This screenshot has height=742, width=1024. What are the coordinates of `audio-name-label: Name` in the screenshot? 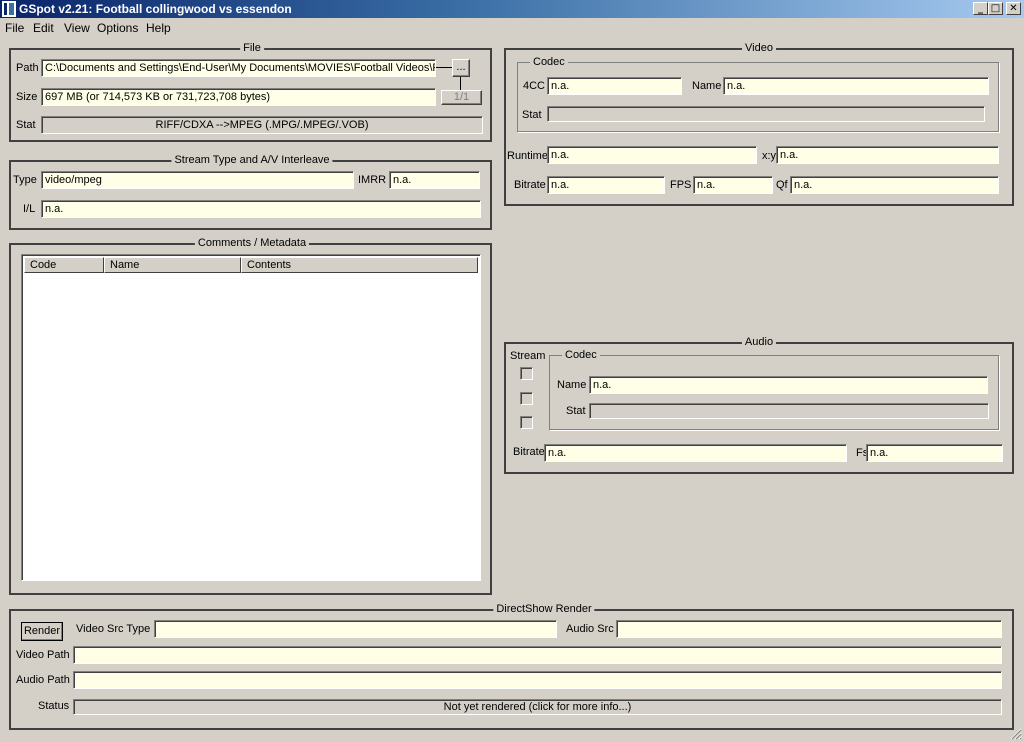 It's located at (572, 385).